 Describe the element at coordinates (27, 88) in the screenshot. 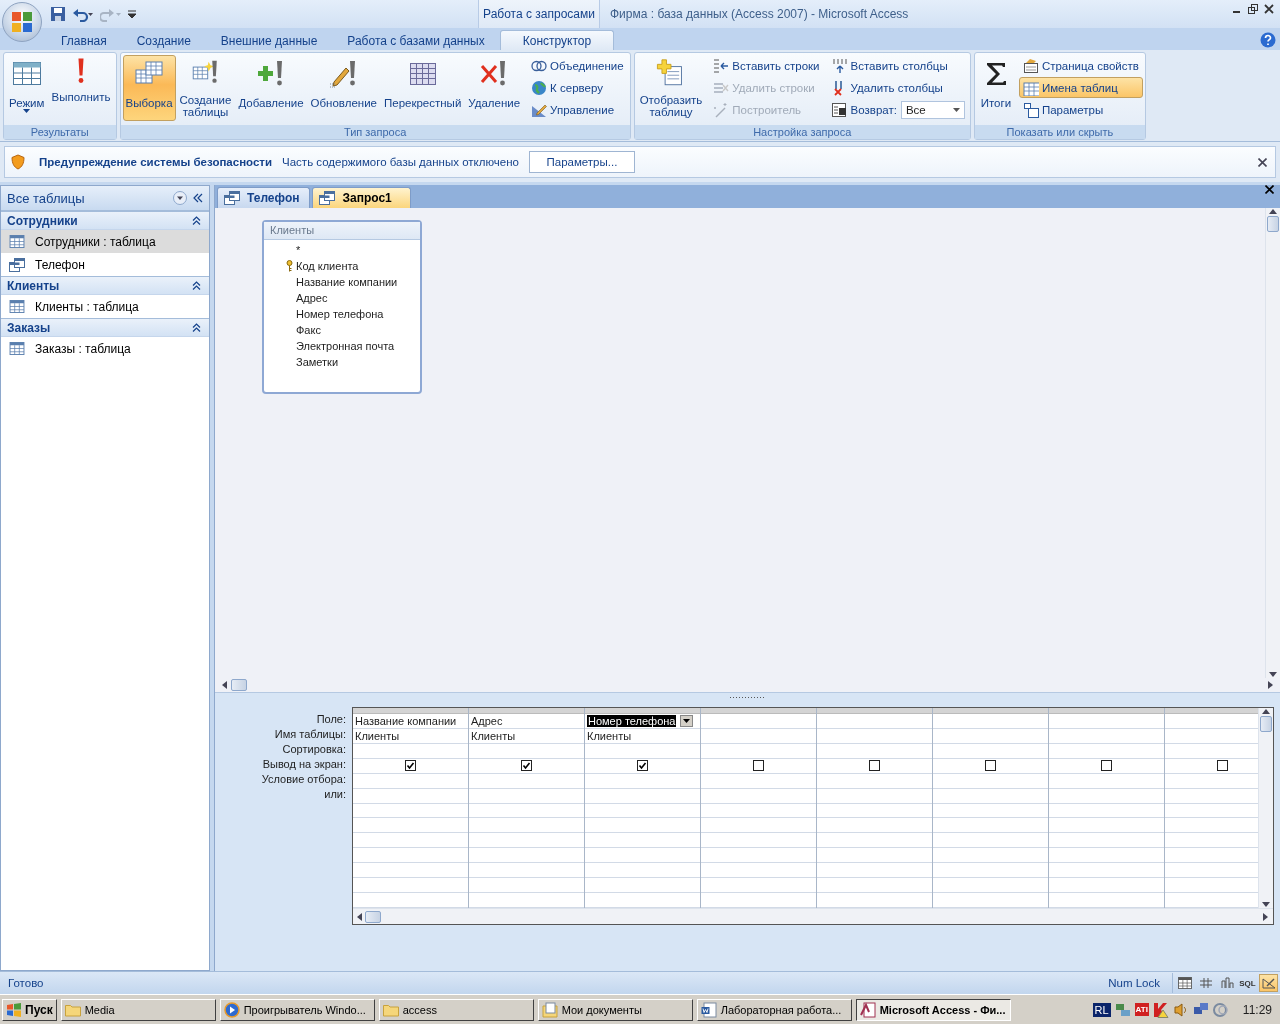

I see `ribbon-button: Режим` at that location.